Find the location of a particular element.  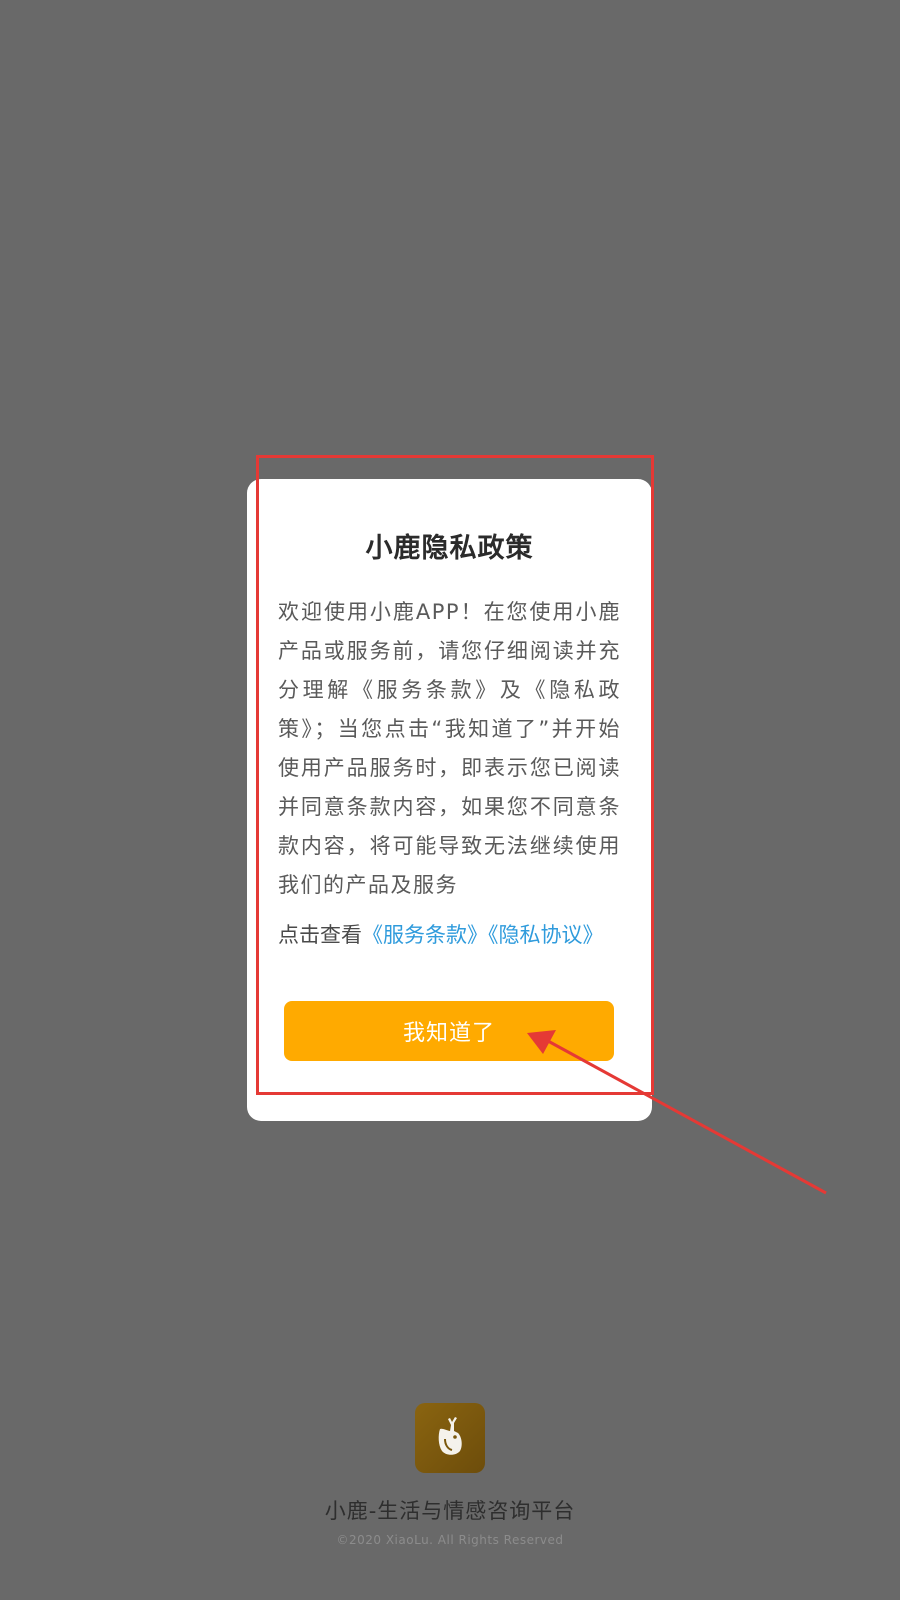

privacy-agreement-link: 《隐私协议》 is located at coordinates (546, 935).